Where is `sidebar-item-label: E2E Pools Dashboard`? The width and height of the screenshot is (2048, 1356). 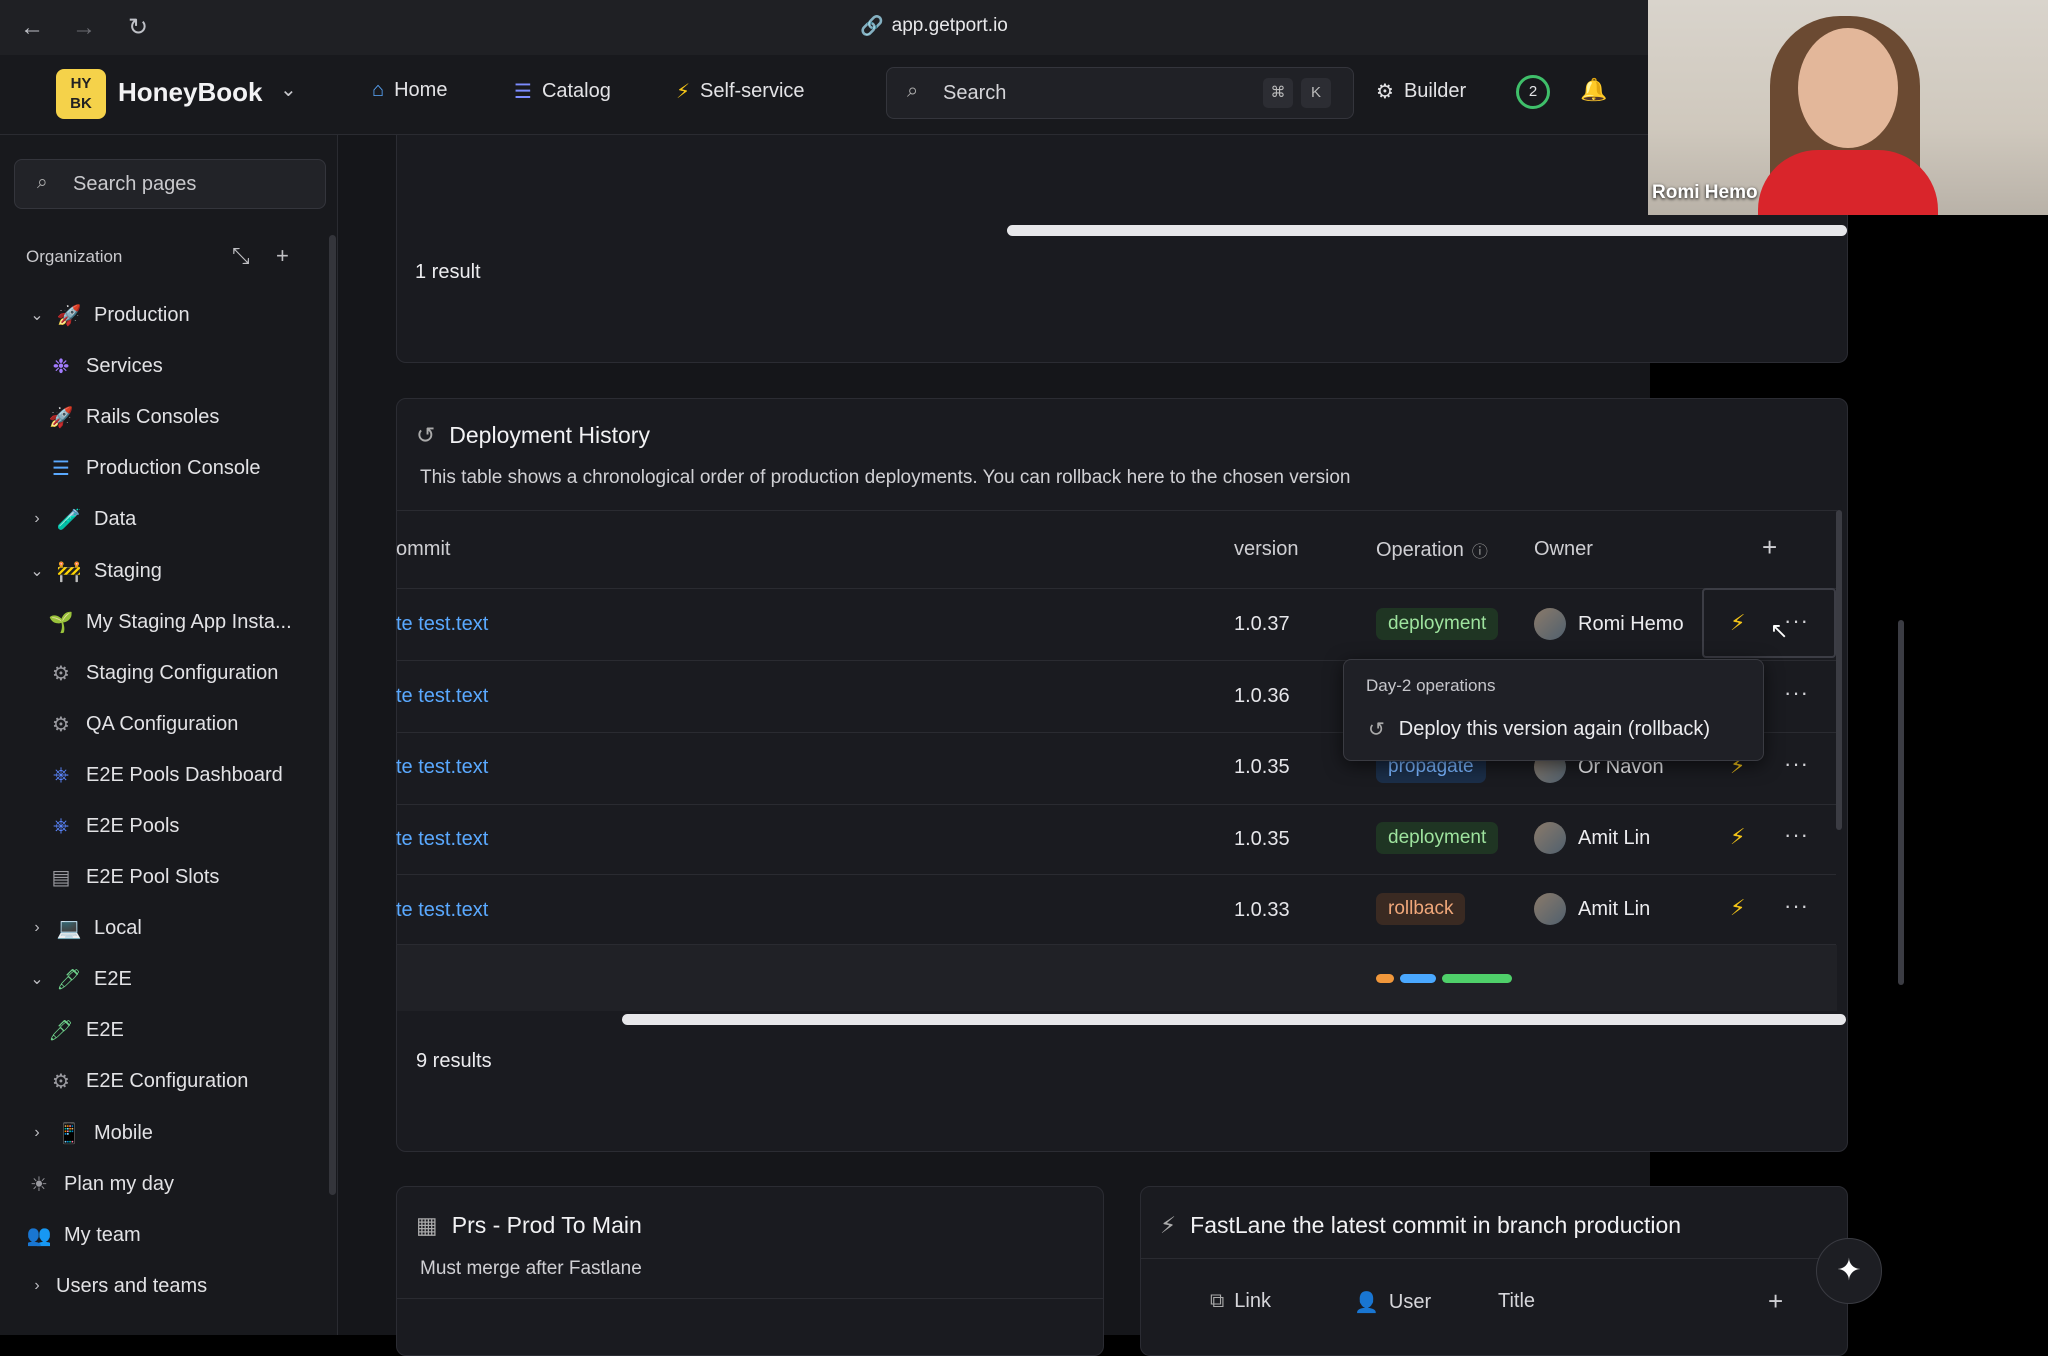
sidebar-item-label: E2E Pools Dashboard is located at coordinates (184, 774).